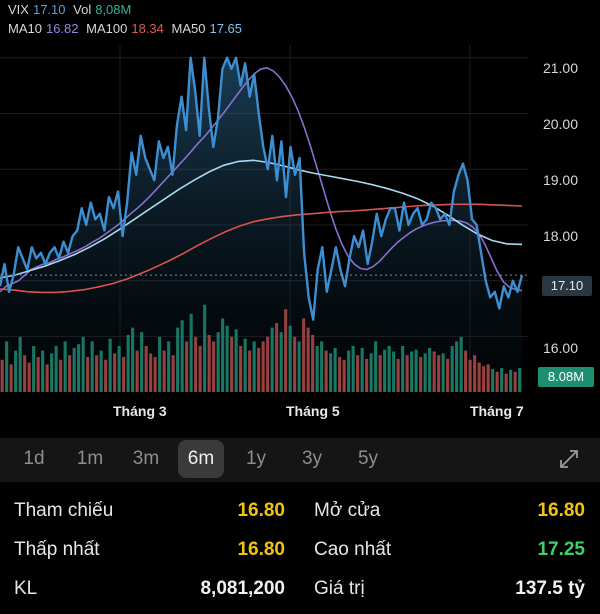 This screenshot has width=600, height=614. What do you see at coordinates (49, 9) in the screenshot?
I see `legend-price: 17.10` at bounding box center [49, 9].